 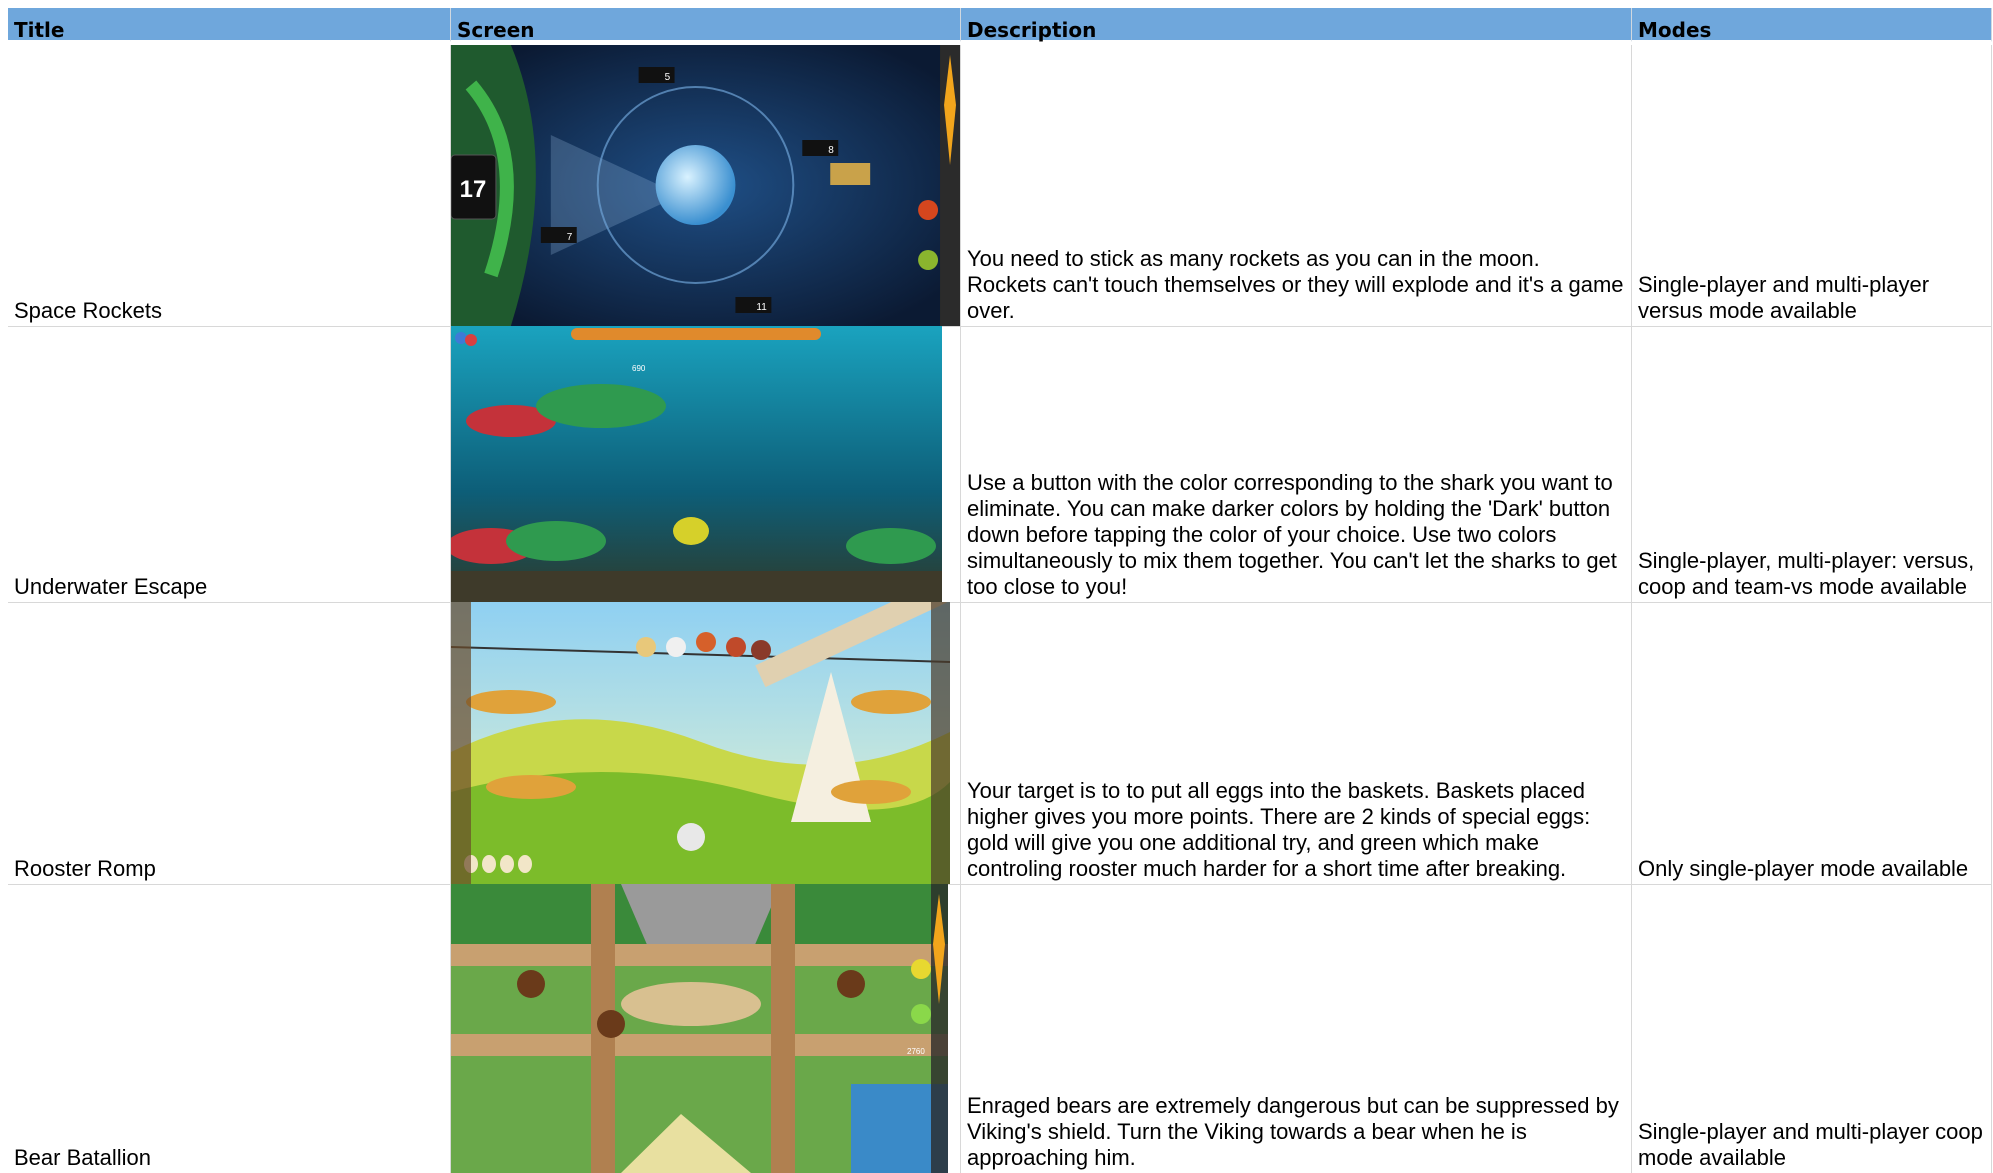 I want to click on modes-cell: Only single-player mode available, so click(x=1812, y=743).